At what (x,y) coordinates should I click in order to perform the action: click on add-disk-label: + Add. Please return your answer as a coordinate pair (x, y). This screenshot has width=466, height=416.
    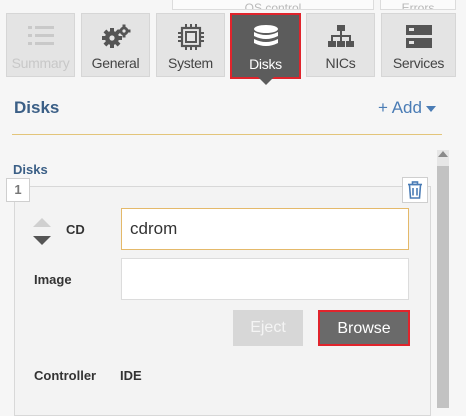
    Looking at the image, I should click on (400, 107).